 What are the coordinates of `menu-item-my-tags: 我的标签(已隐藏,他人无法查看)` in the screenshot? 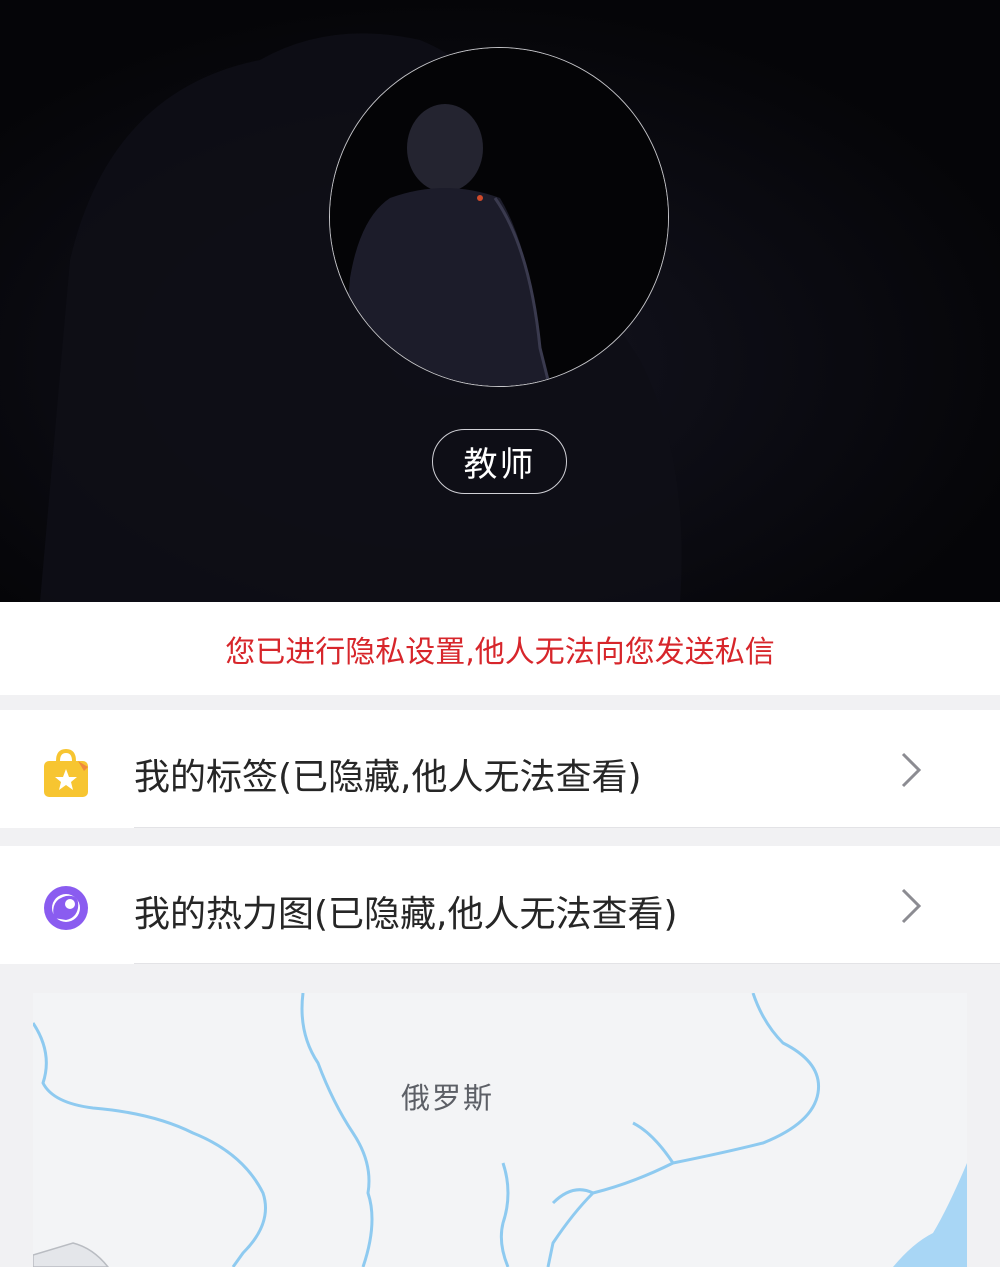 It's located at (500, 769).